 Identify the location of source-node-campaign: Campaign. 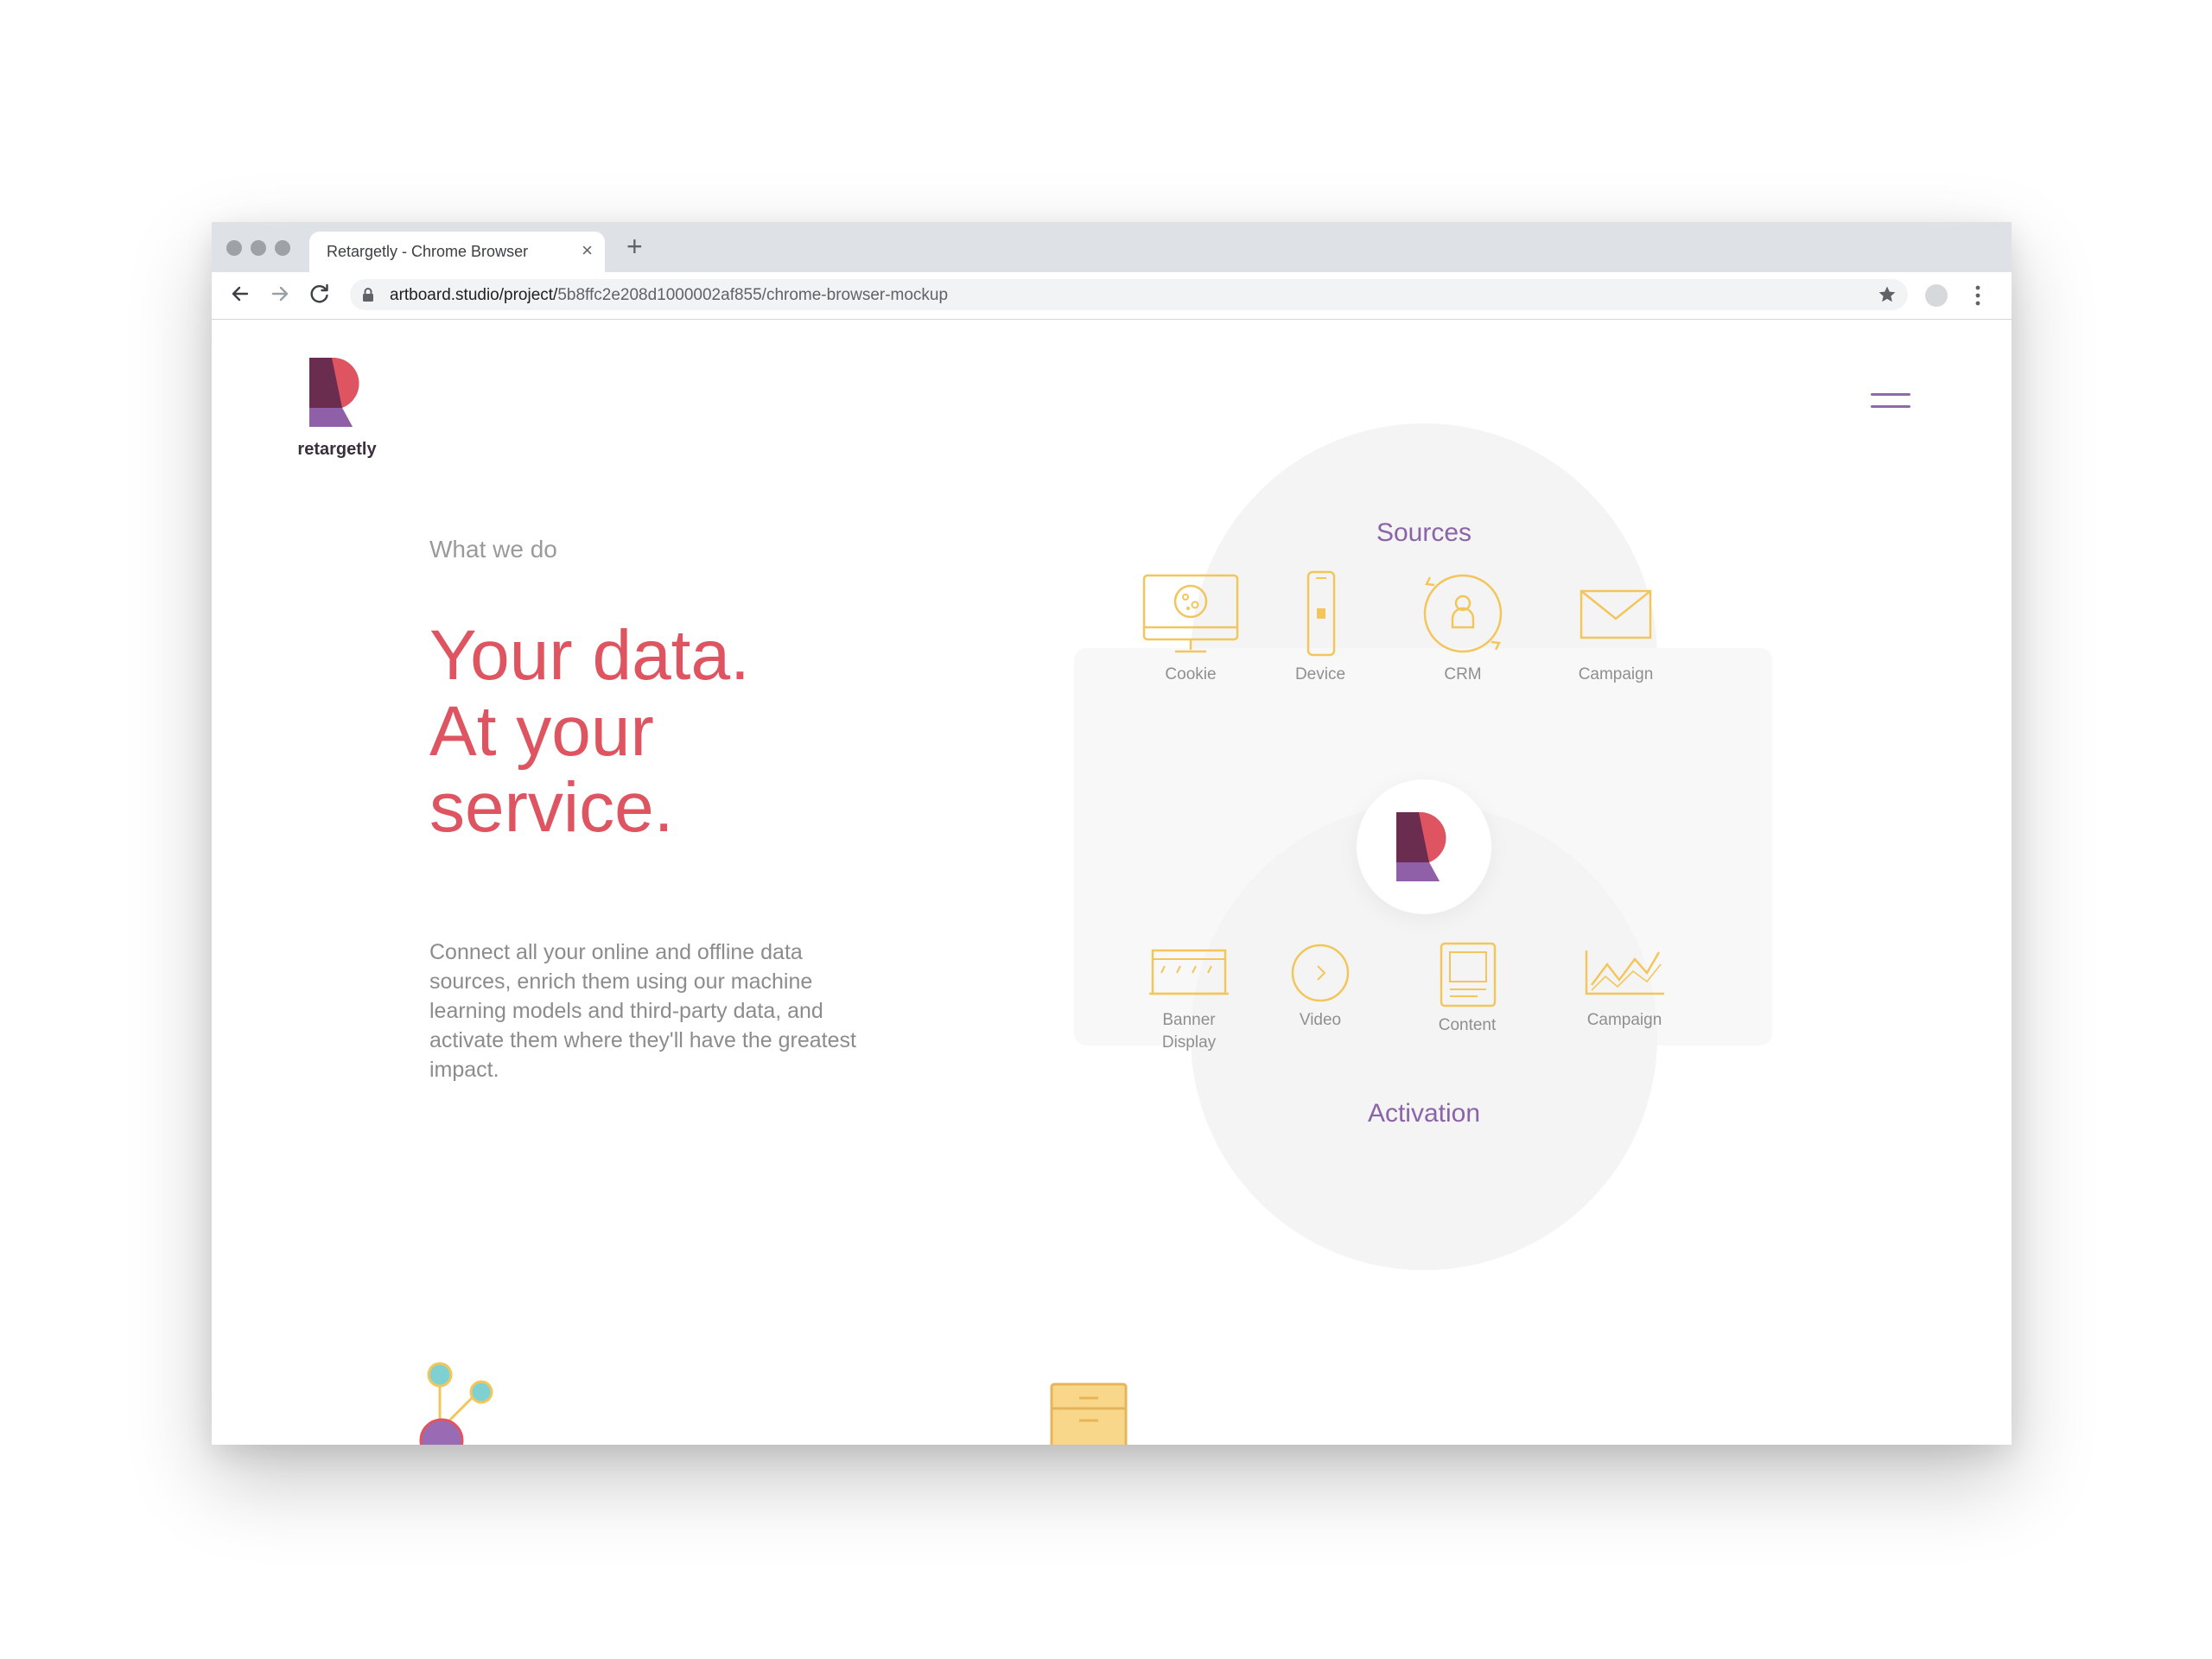
(1616, 628).